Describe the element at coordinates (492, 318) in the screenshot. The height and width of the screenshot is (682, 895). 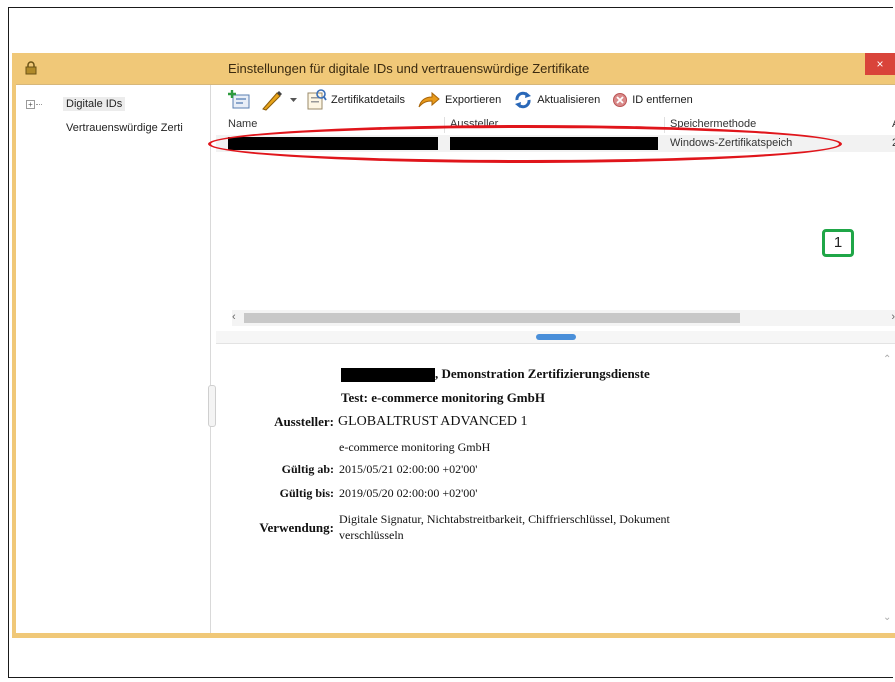
I see `scrollbar-thumb` at that location.